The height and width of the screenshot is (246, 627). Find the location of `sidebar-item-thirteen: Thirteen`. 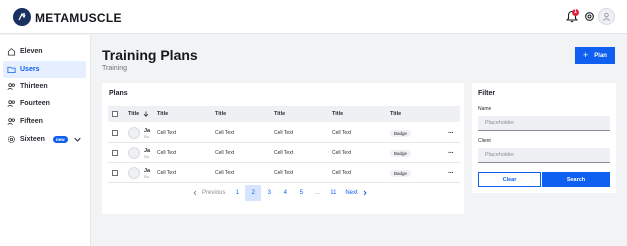

sidebar-item-thirteen: Thirteen is located at coordinates (44, 86).